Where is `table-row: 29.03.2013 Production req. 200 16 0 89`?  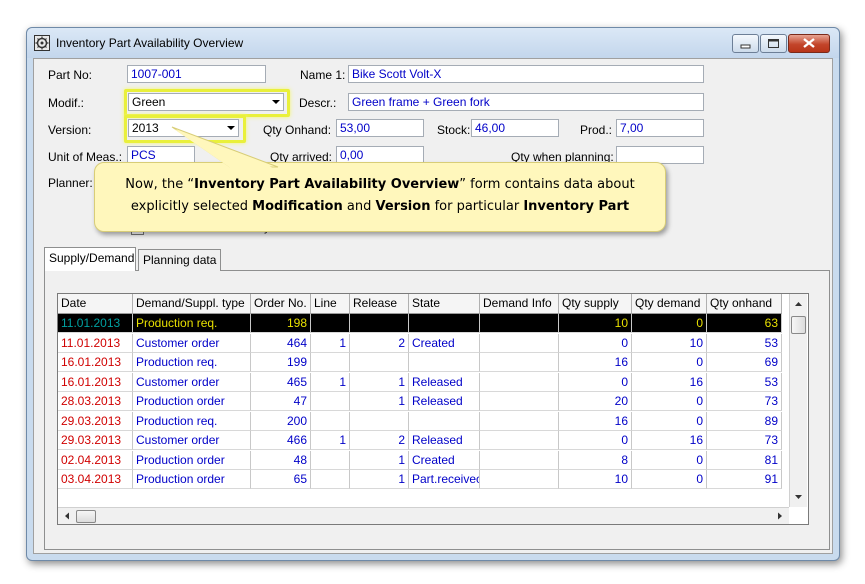 table-row: 29.03.2013 Production req. 200 16 0 89 is located at coordinates (423, 421).